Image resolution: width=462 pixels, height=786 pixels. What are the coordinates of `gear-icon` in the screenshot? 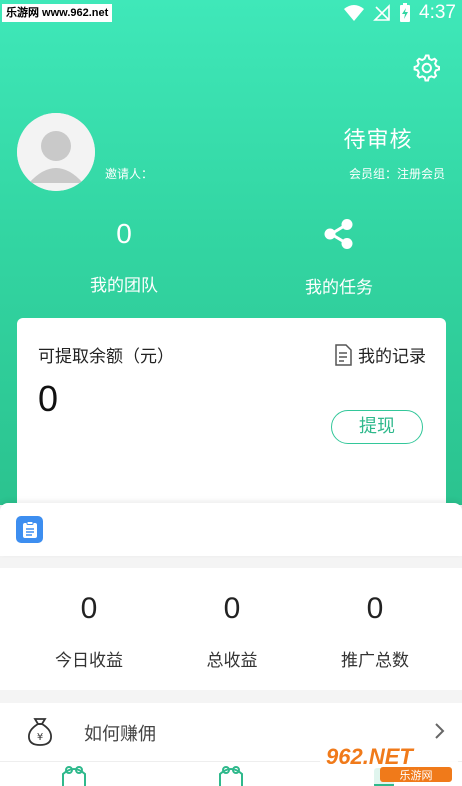 It's located at (426, 68).